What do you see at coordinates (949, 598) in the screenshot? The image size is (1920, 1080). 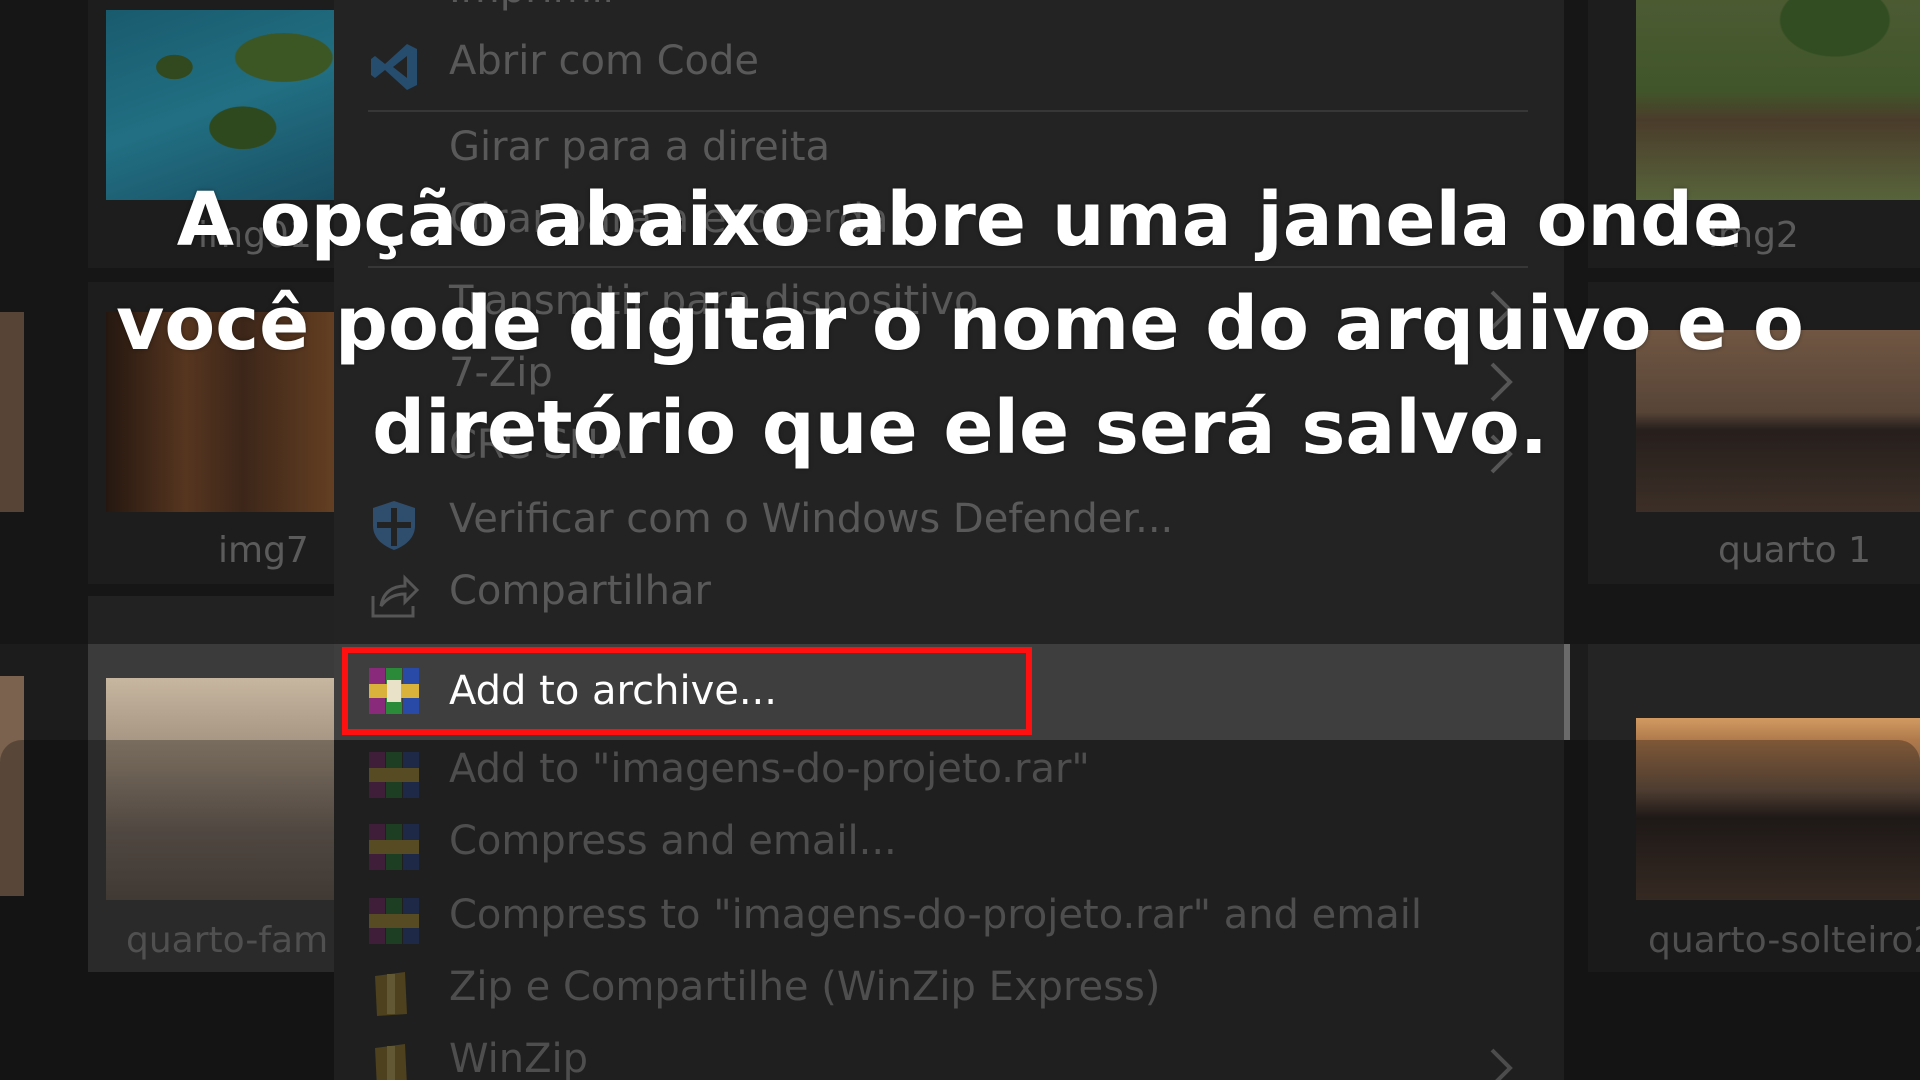 I see `menu-item-compartilhar: Compartilhar` at bounding box center [949, 598].